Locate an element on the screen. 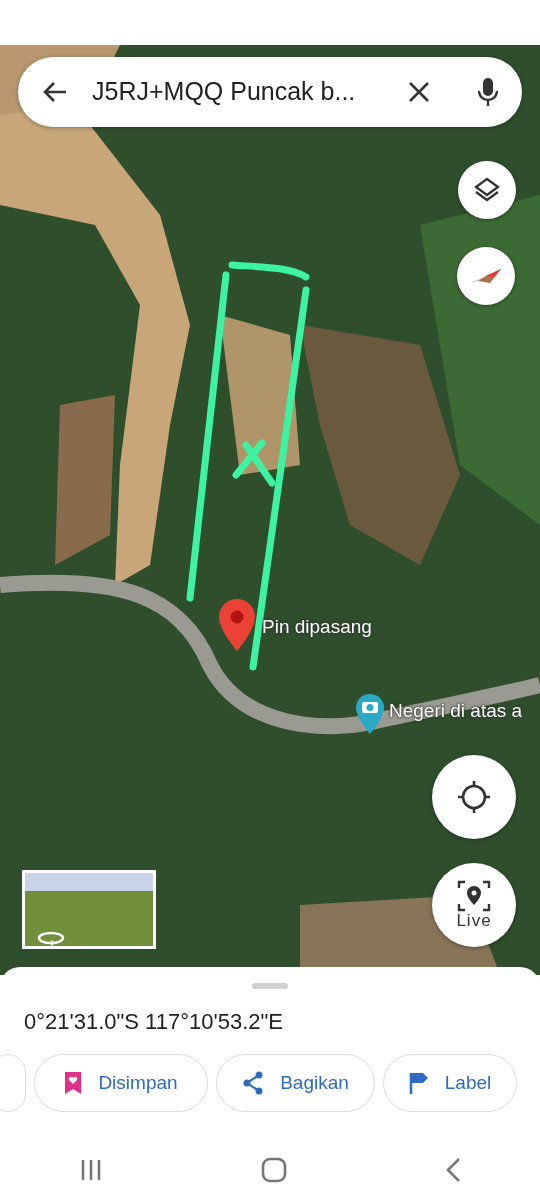 The height and width of the screenshot is (1200, 540). coordinates-text: 0°21'31.0"S 117°10'53.2"E is located at coordinates (153, 1022).